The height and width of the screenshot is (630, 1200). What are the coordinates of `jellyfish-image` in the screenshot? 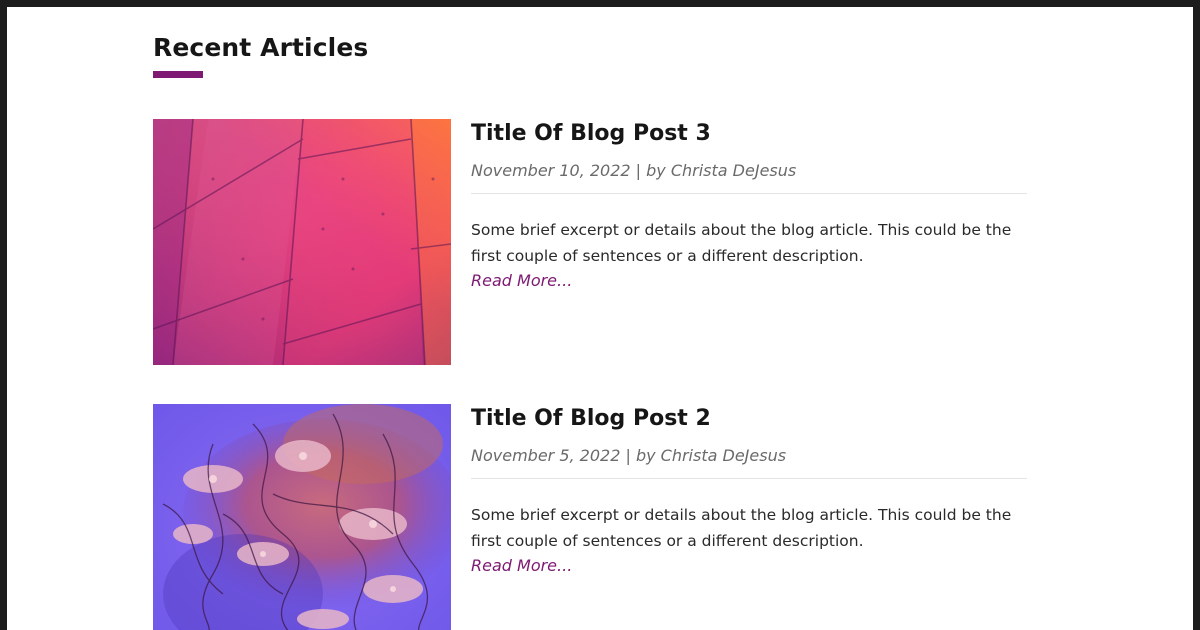 It's located at (302, 517).